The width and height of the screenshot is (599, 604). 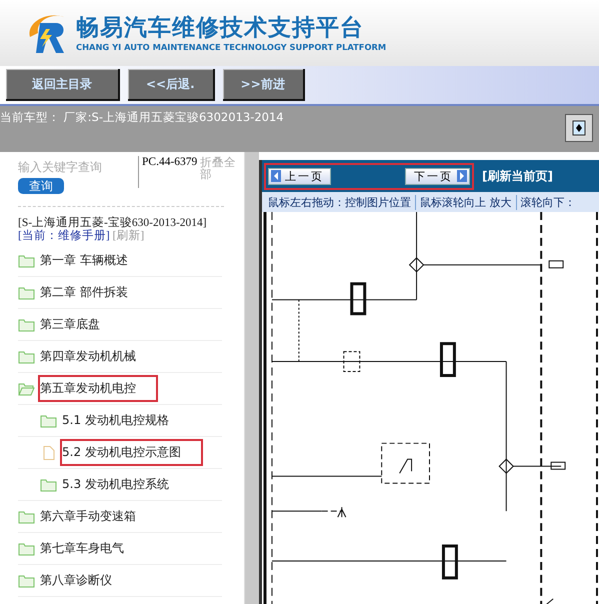 What do you see at coordinates (117, 484) in the screenshot?
I see `tree-item: 5.3 发动机电控系统` at bounding box center [117, 484].